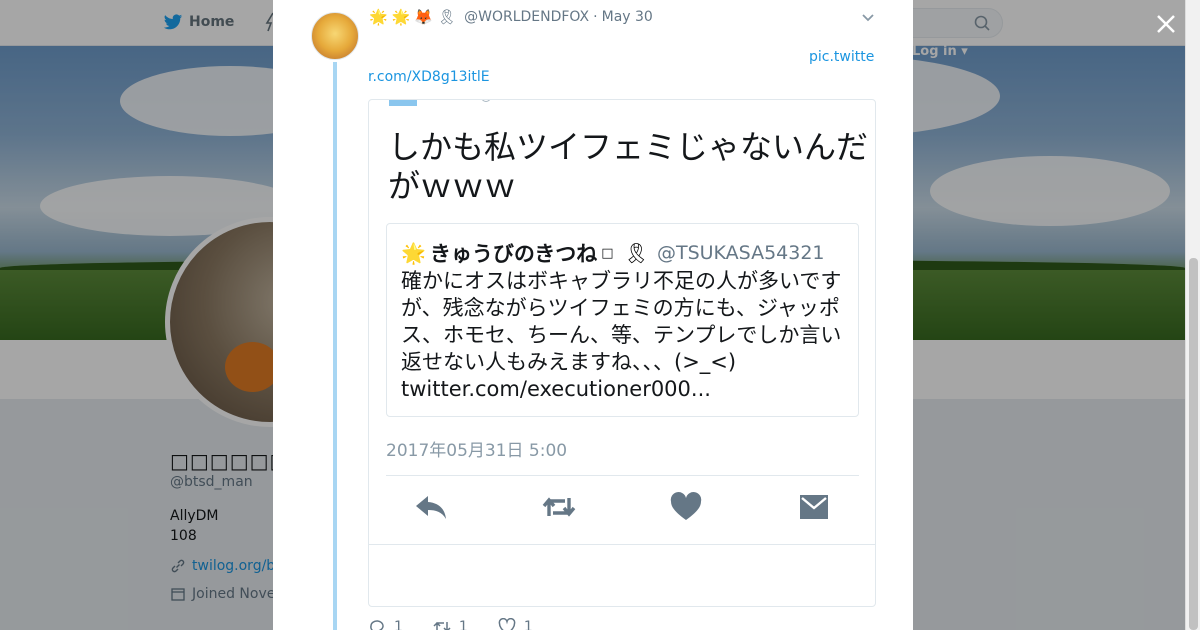  What do you see at coordinates (607, 253) in the screenshot?
I see `quoted-name-suffix: □` at bounding box center [607, 253].